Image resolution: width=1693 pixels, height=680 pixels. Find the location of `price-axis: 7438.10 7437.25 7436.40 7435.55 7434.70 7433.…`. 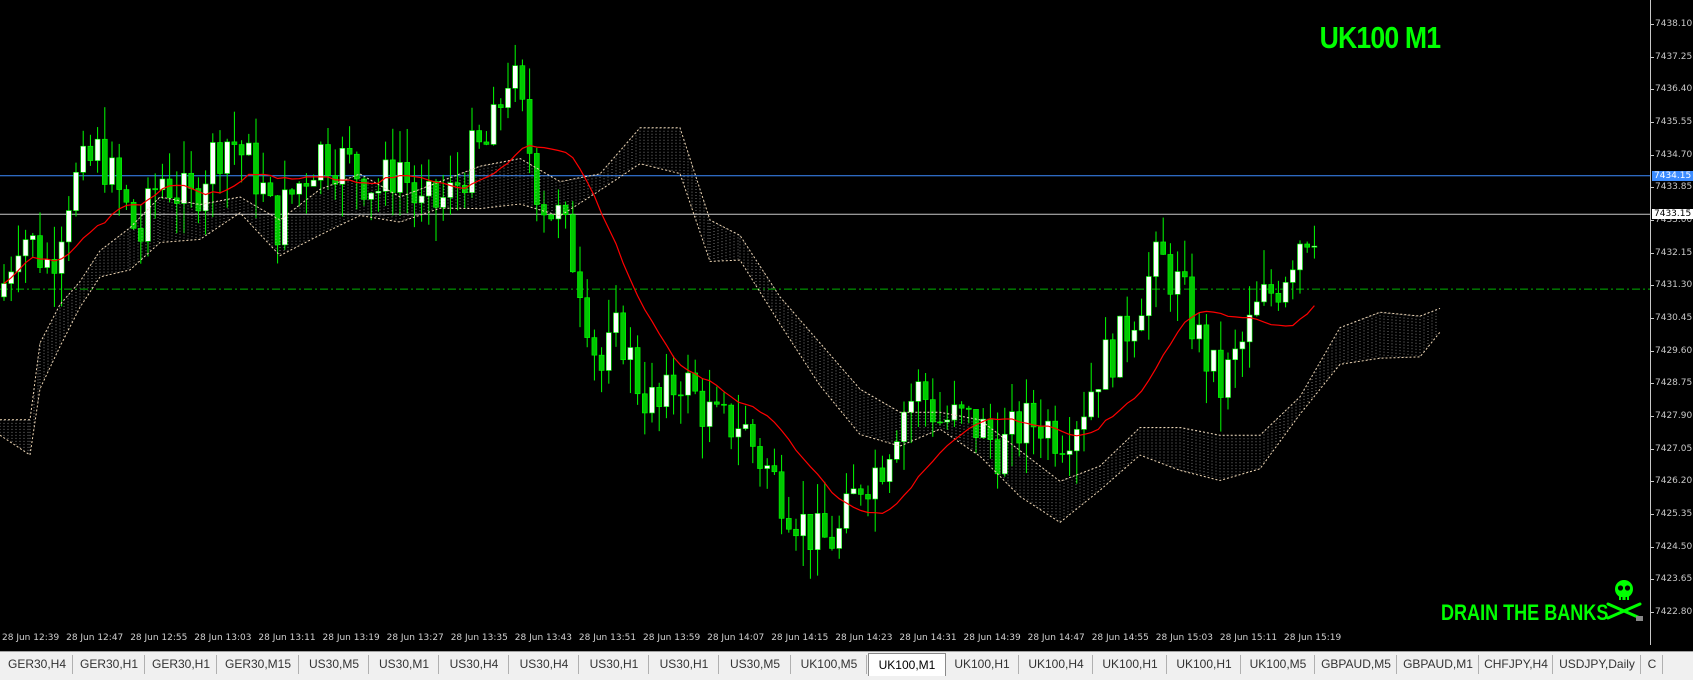

price-axis: 7438.10 7437.25 7436.40 7435.55 7434.70 7433.… is located at coordinates (1671, 322).